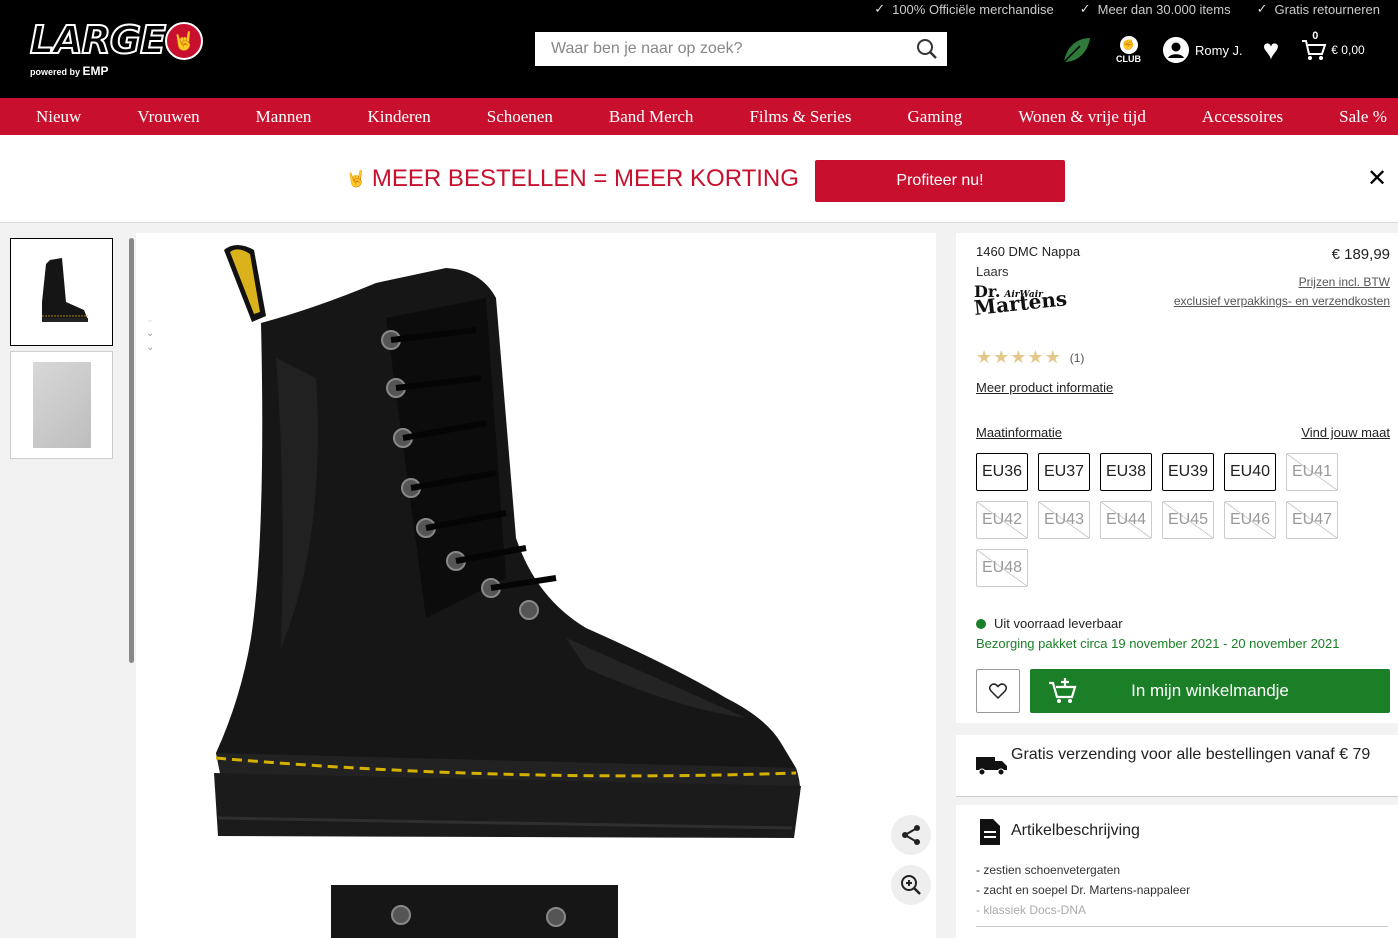 This screenshot has height=938, width=1398. What do you see at coordinates (1076, 50) in the screenshot?
I see `leaf-icon` at bounding box center [1076, 50].